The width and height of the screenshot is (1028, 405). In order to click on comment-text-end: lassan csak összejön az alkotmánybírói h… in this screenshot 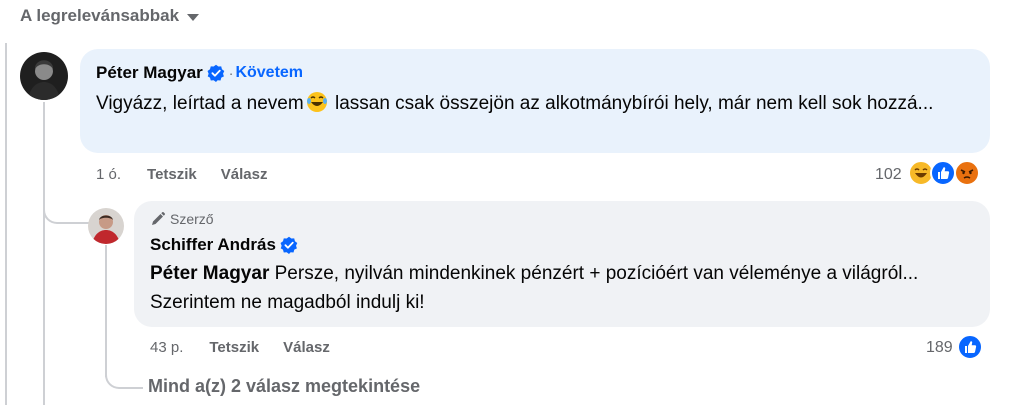, I will do `click(631, 103)`.